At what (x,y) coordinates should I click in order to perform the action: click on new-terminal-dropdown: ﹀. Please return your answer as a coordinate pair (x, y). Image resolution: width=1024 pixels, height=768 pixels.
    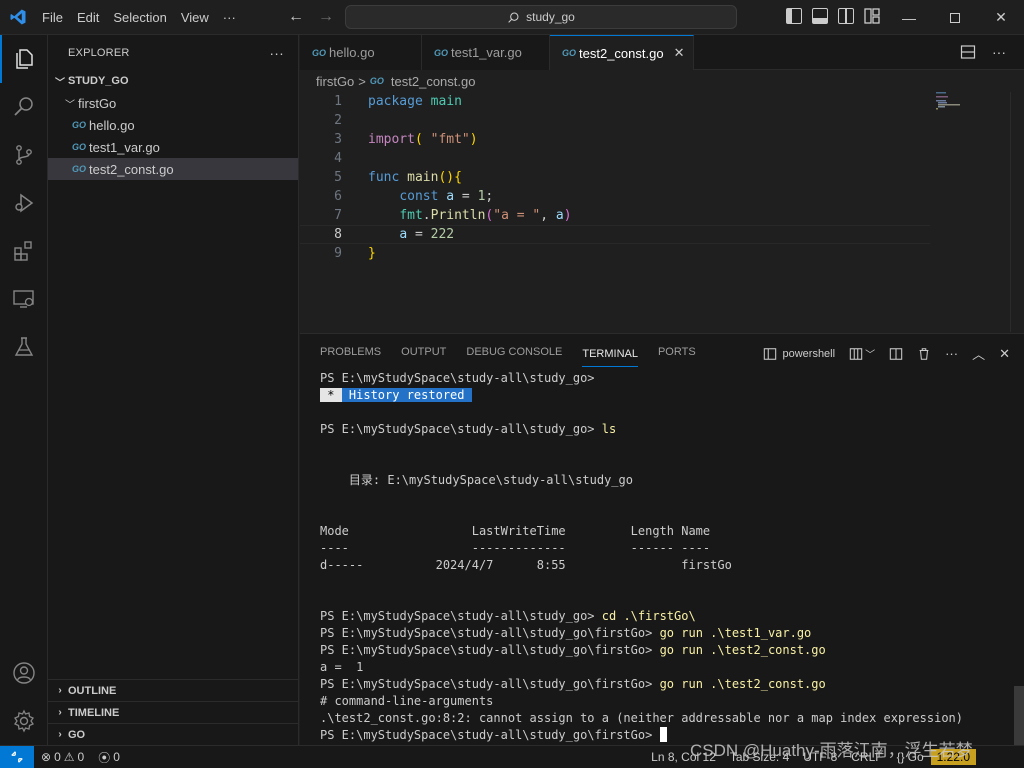
    Looking at the image, I should click on (862, 353).